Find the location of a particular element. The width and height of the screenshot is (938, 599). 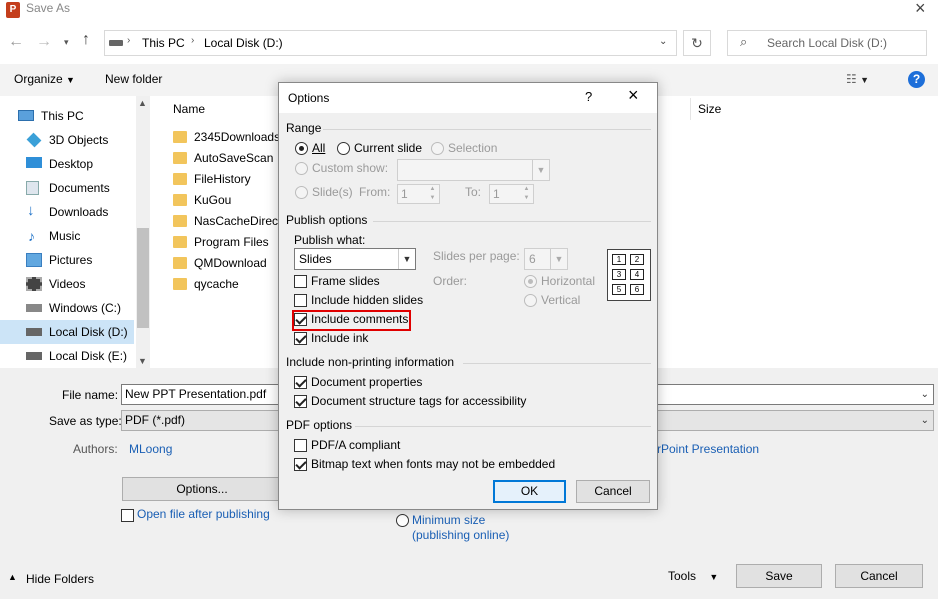

nav-item-local-disk-e: Local Disk (E:) is located at coordinates (67, 356).